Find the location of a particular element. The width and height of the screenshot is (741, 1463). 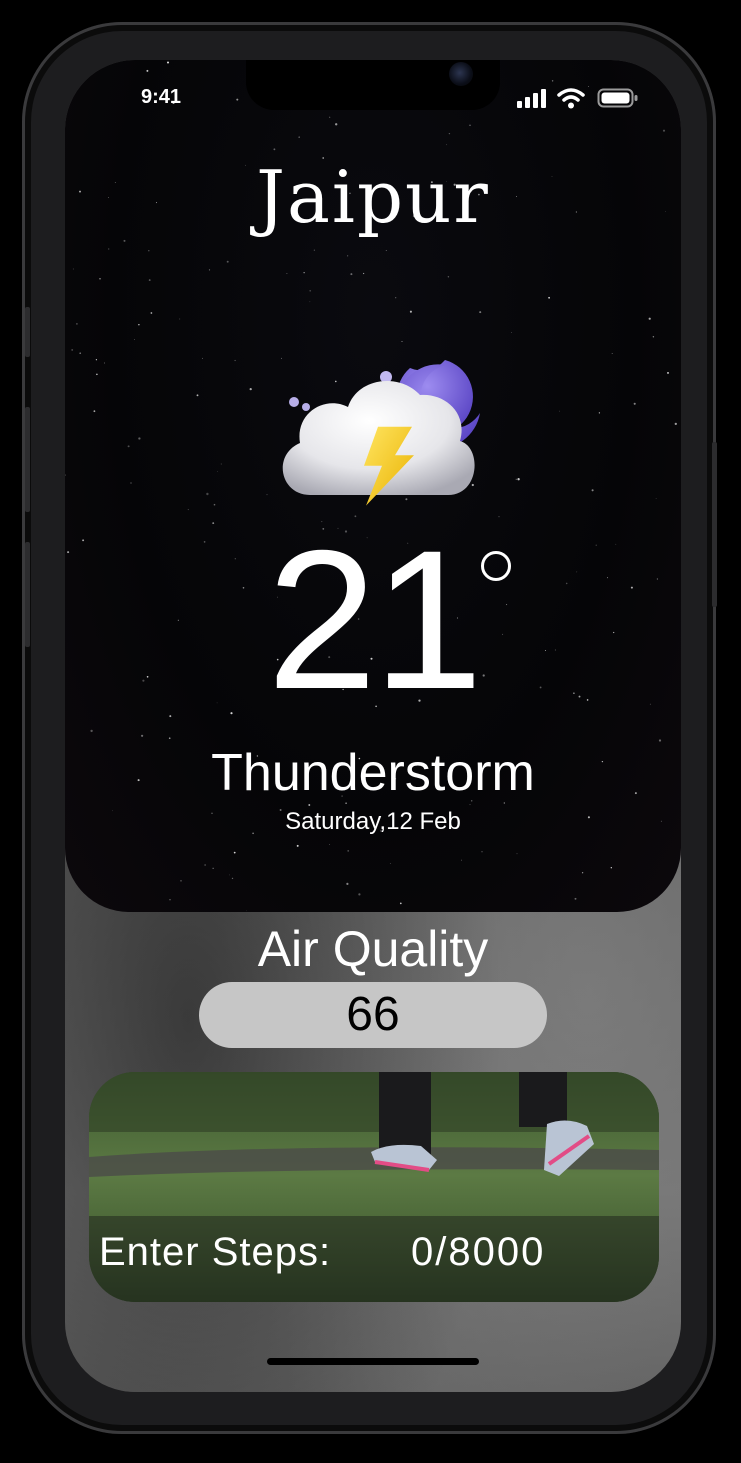

steps-label: Enter Steps: is located at coordinates (215, 1252).